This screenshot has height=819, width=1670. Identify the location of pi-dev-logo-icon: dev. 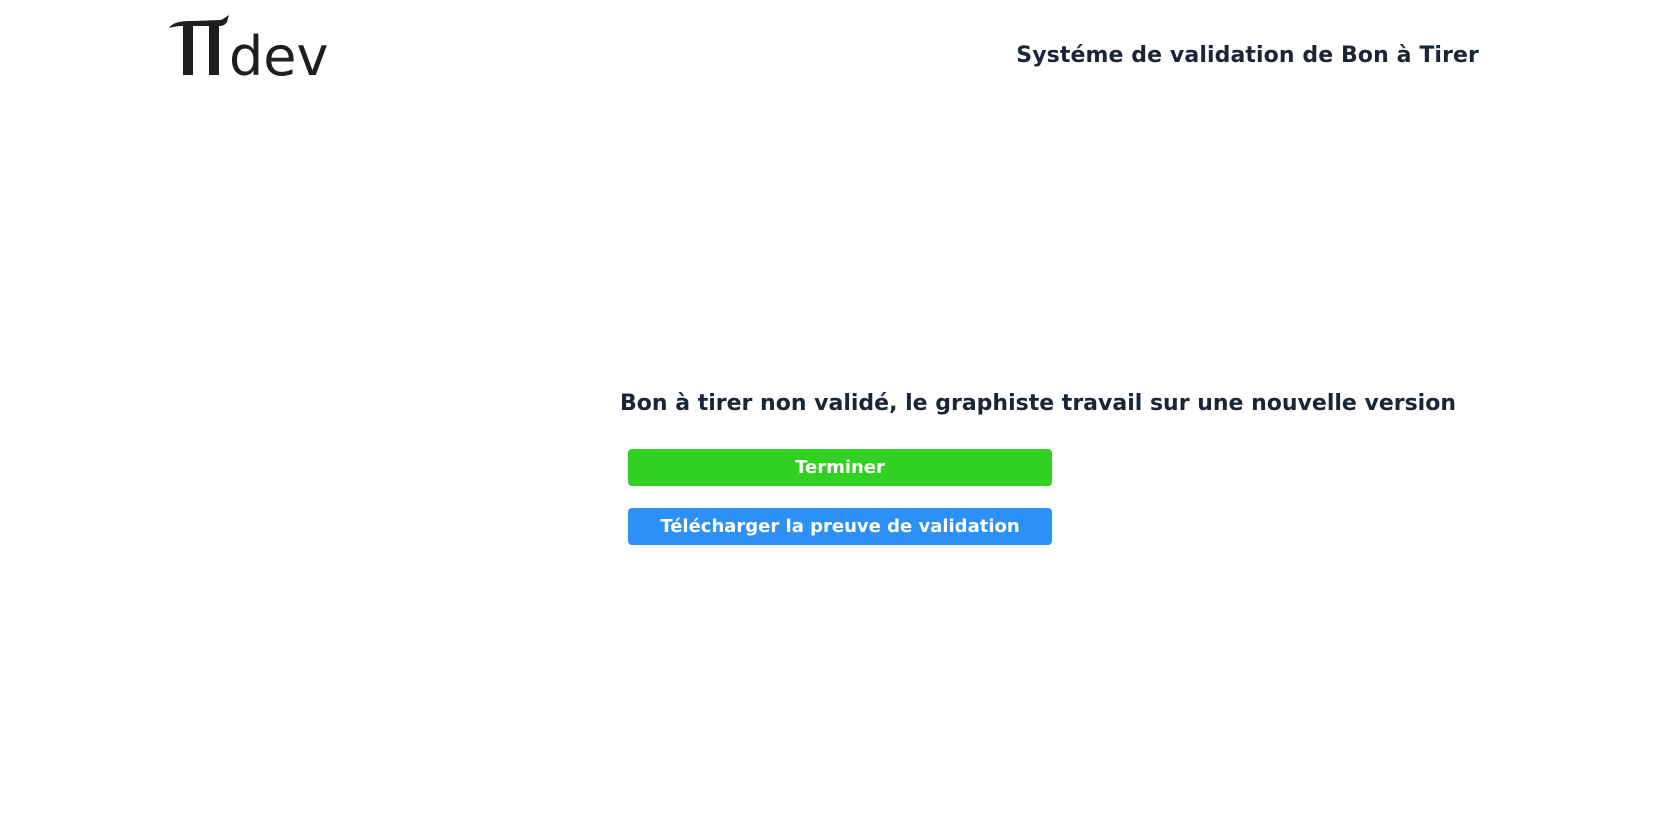
(248, 46).